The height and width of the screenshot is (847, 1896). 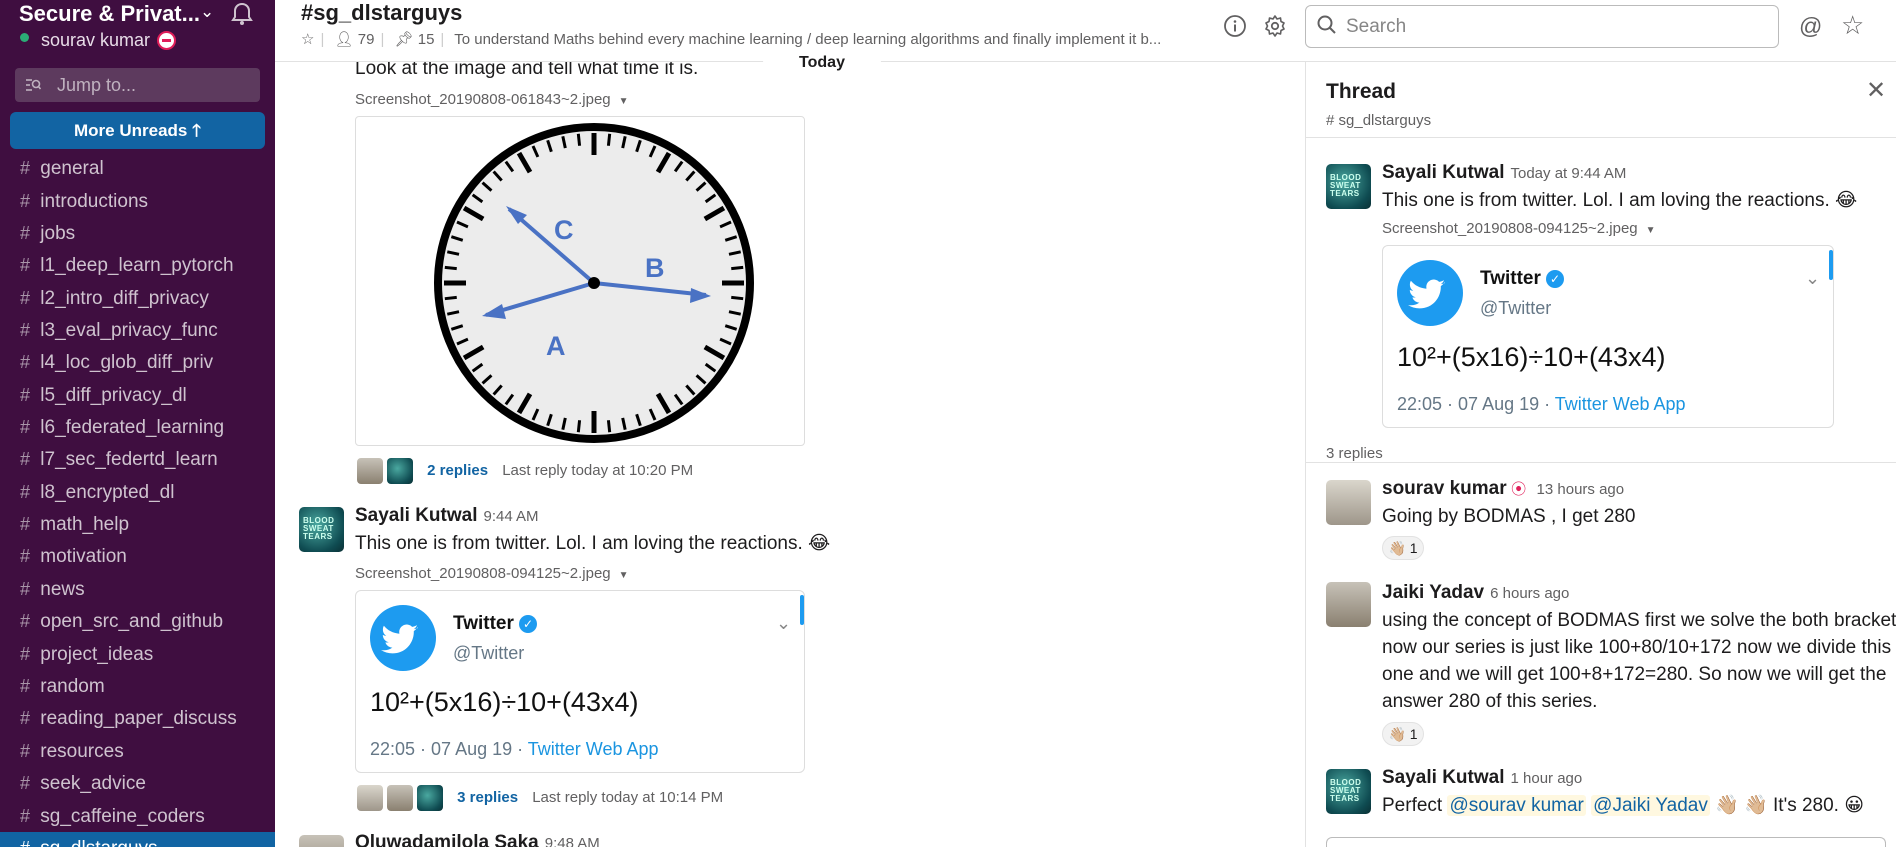 I want to click on sidebar-item-l5: # l5_diff_privacy_dl, so click(x=137, y=395).